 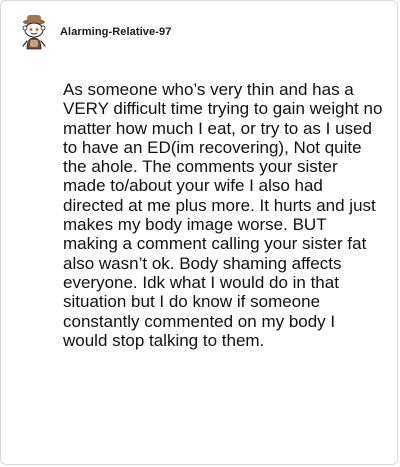 I want to click on comment-header: Alarming-Relative-97, so click(x=95, y=32).